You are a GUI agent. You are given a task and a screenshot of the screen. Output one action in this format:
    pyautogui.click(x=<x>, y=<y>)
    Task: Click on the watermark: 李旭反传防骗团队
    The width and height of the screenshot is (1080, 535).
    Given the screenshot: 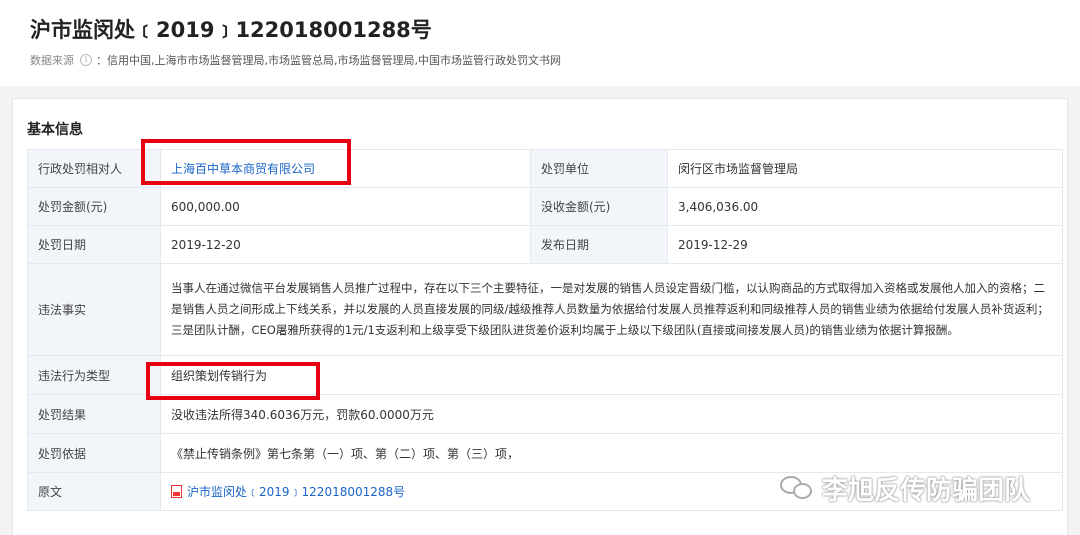 What is the action you would take?
    pyautogui.click(x=905, y=488)
    